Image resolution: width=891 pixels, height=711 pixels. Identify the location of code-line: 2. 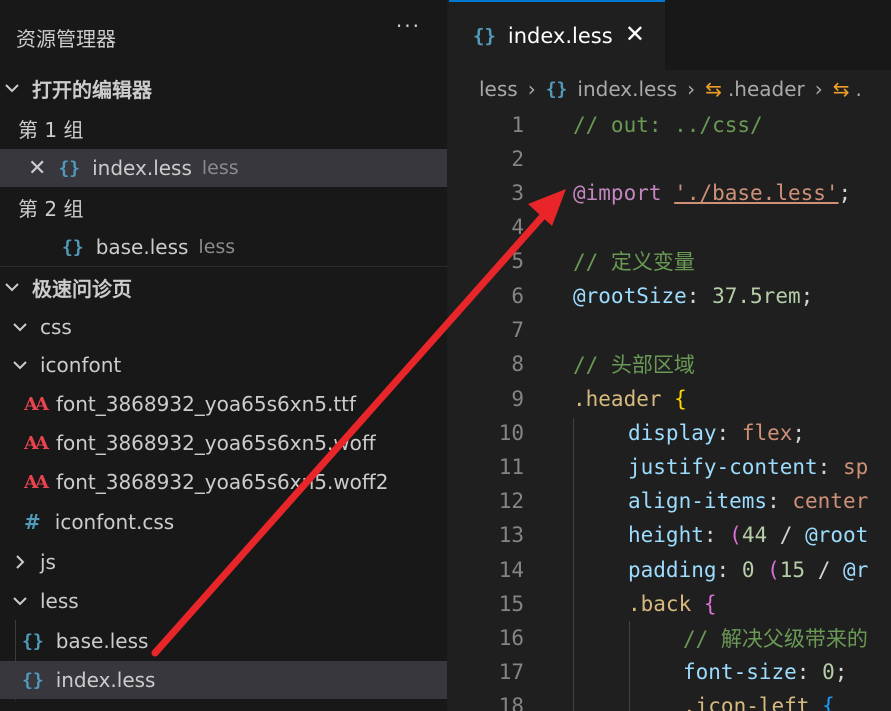
(670, 159).